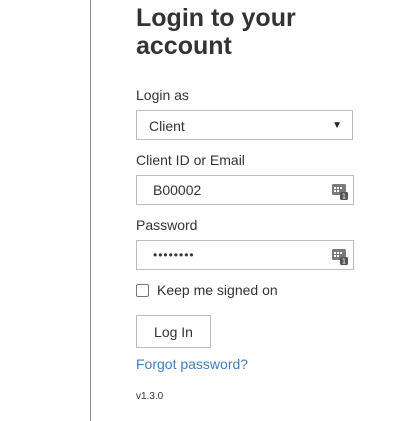 The width and height of the screenshot is (400, 421). I want to click on login-as-label: Login as, so click(162, 95).